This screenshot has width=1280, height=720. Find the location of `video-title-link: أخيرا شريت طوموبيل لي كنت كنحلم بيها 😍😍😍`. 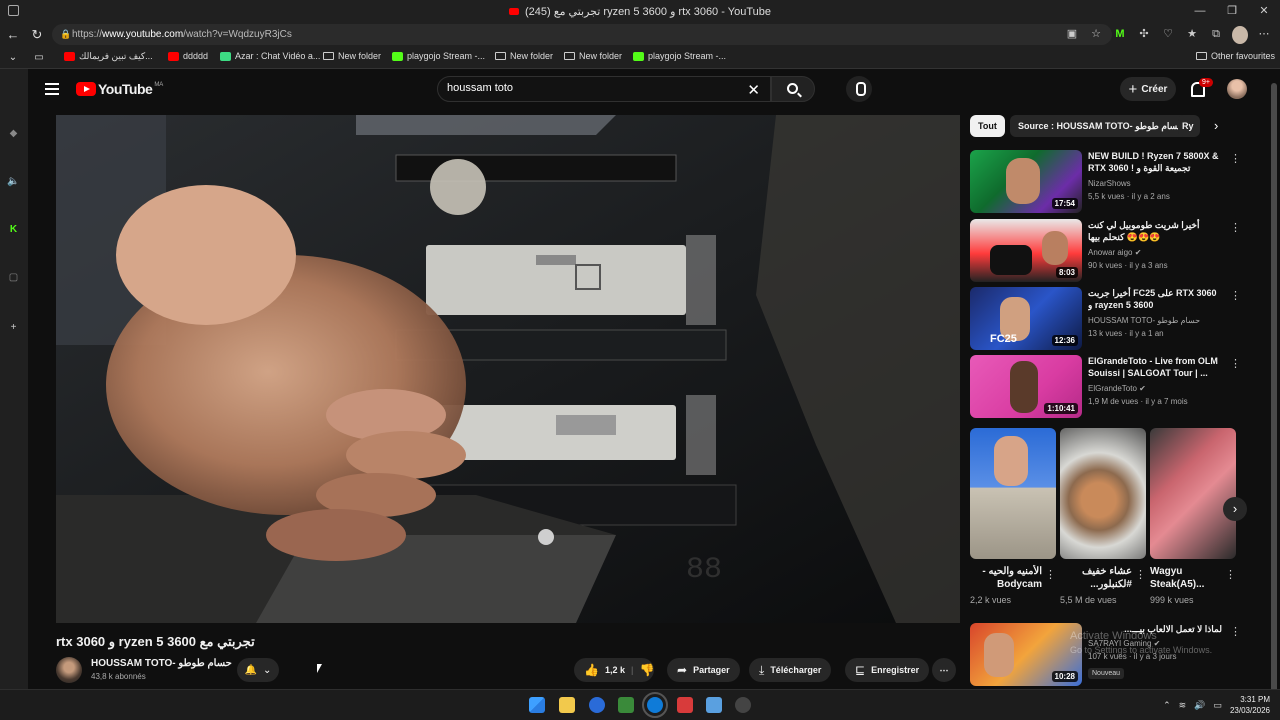

video-title-link: أخيرا شريت طوموبيل لي كنت كنحلم بيها 😍😍😍 is located at coordinates (1155, 231).